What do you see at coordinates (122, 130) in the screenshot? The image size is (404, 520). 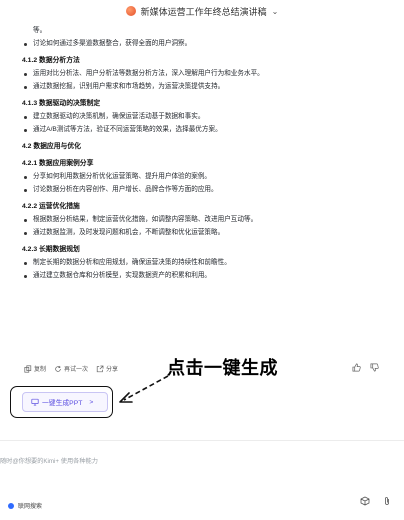 I see `list-item: 通过A/B测试等方法，验证不同运营策略的效果，选择最优方案。` at bounding box center [122, 130].